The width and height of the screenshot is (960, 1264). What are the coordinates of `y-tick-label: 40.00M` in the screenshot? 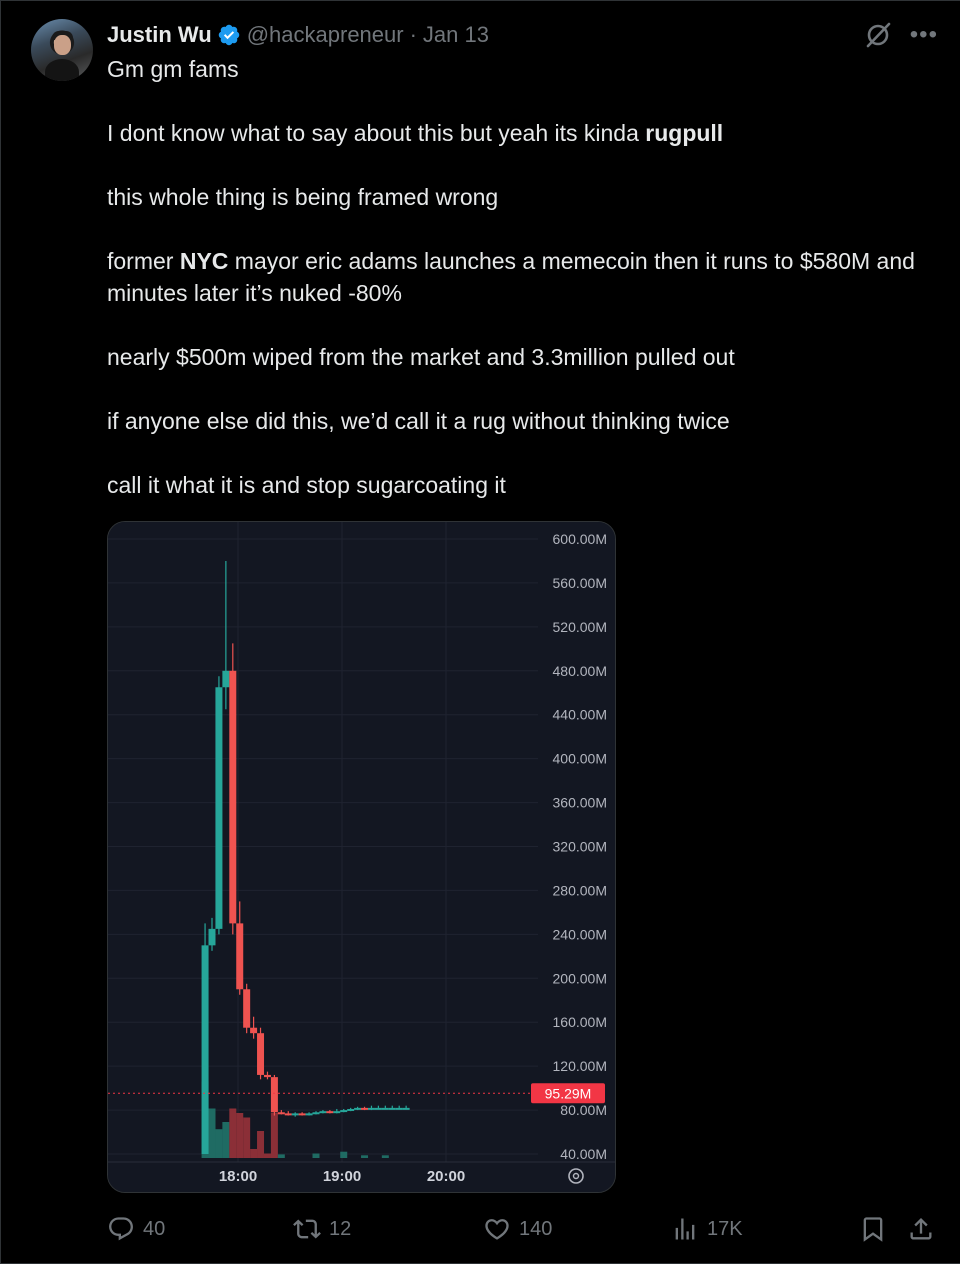 It's located at (583, 1154).